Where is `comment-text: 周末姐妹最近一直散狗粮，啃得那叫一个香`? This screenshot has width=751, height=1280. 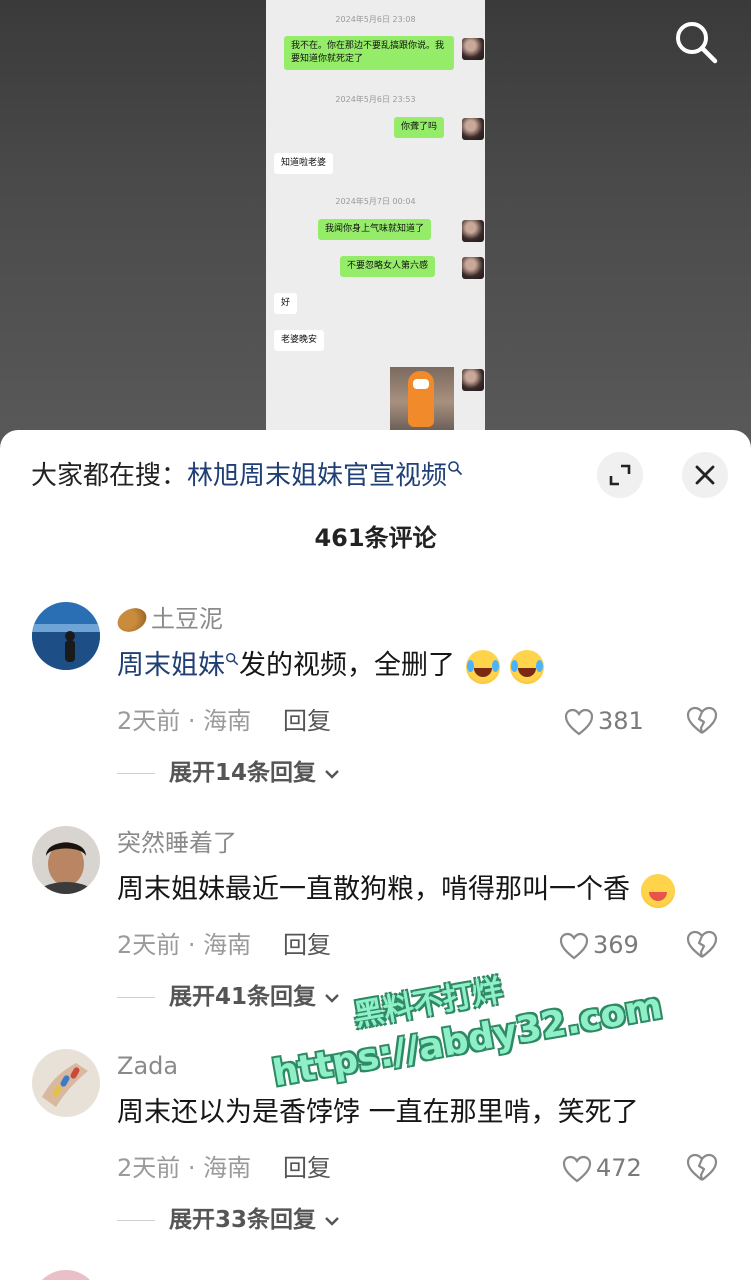
comment-text: 周末姐妹最近一直散狗粮，啃得那叫一个香 is located at coordinates (396, 890).